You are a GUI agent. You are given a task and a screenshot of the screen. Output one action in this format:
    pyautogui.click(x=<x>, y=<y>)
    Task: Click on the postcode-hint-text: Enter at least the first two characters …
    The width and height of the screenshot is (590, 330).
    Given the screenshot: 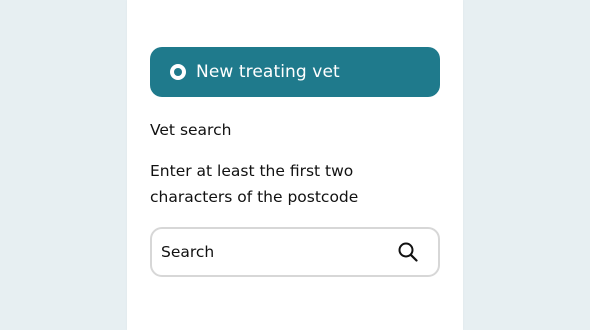 What is the action you would take?
    pyautogui.click(x=254, y=184)
    